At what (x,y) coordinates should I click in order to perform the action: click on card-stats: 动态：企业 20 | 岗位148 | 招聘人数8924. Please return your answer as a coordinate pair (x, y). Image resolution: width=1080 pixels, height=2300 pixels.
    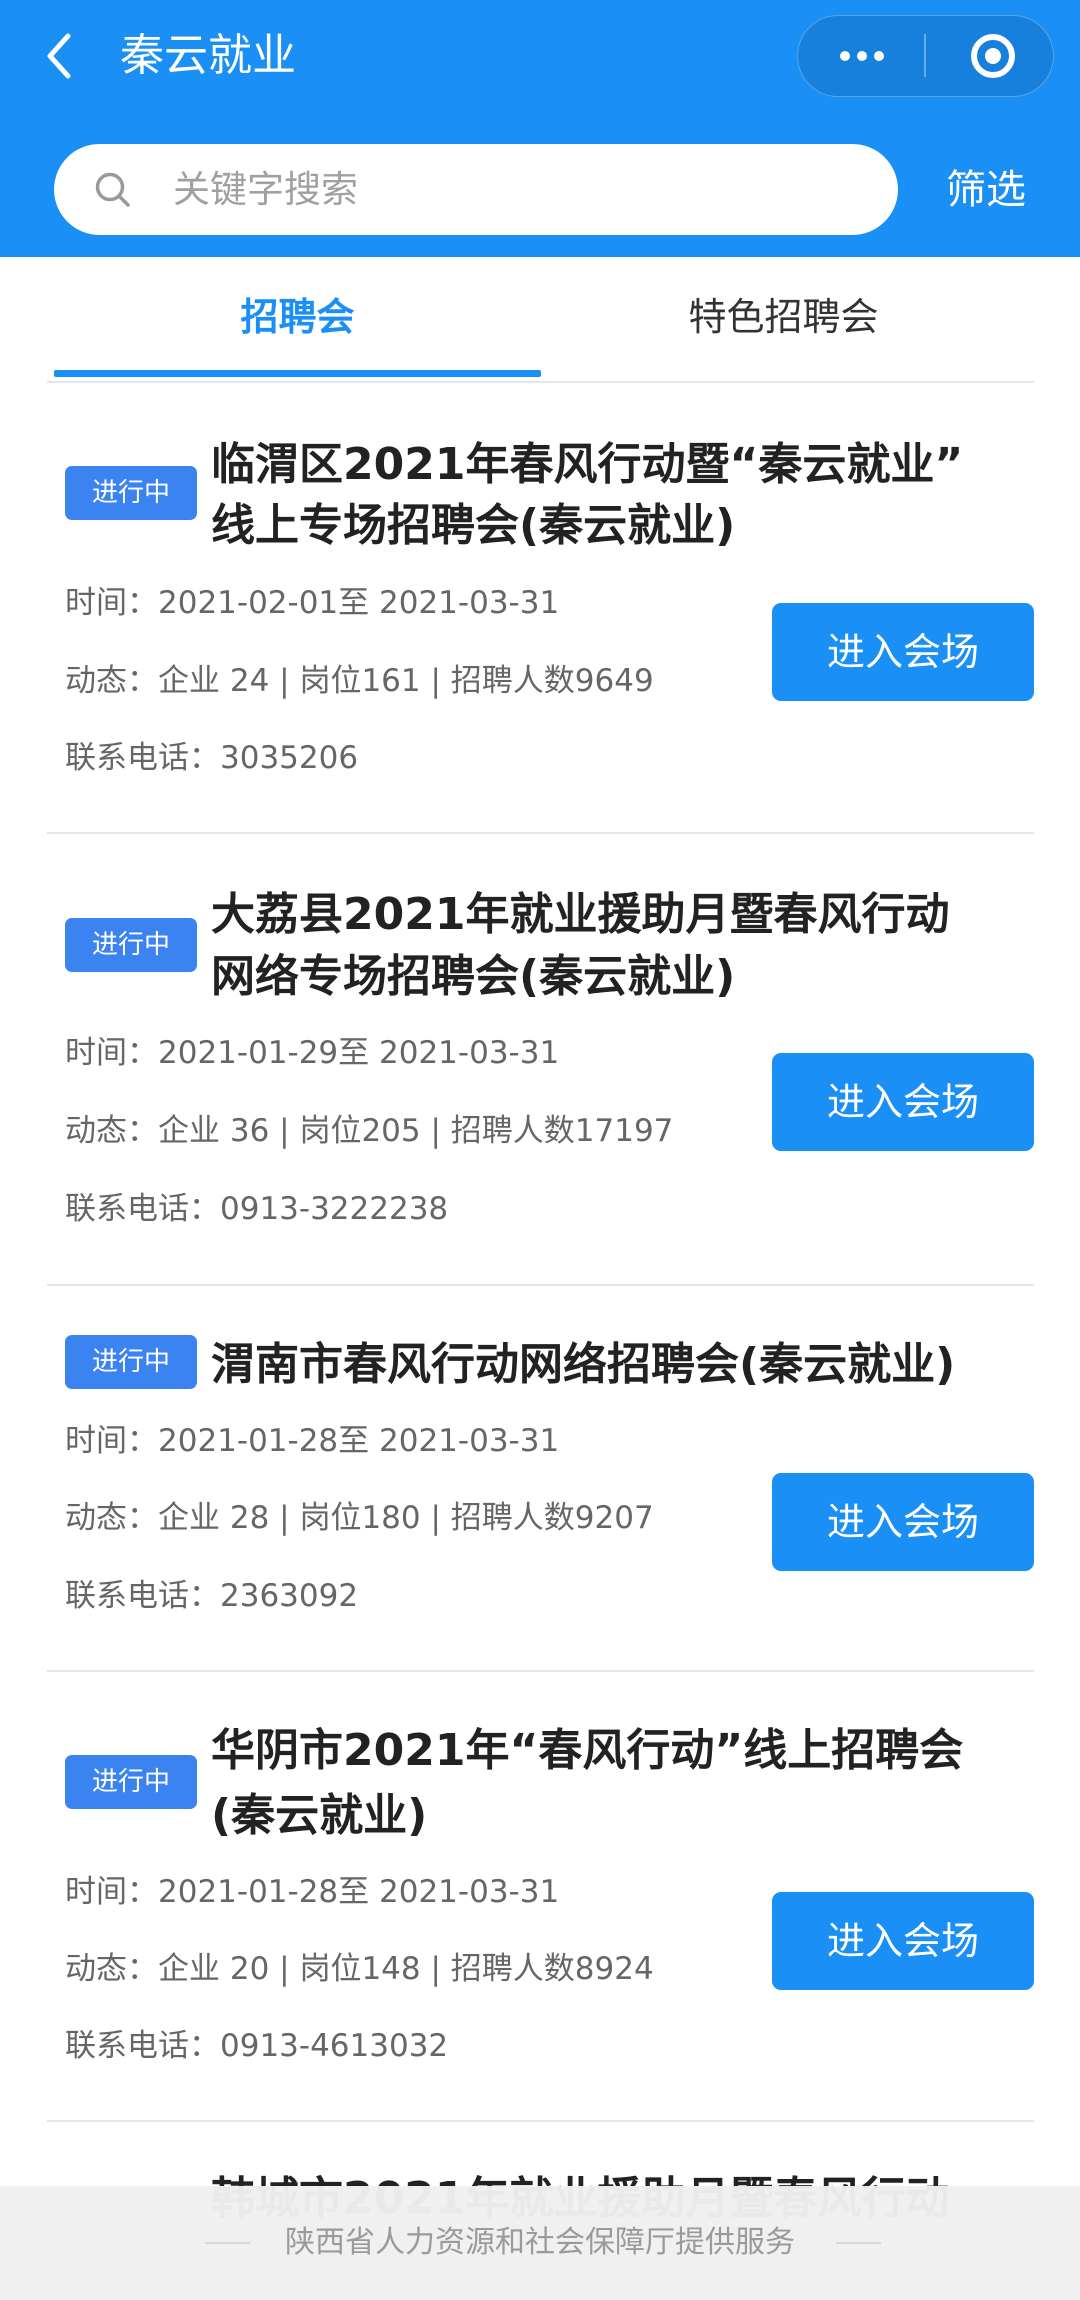
    Looking at the image, I should click on (359, 1969).